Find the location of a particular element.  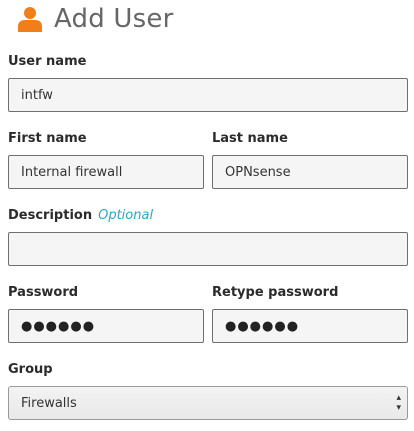

last-name-group: Last name OPNsense is located at coordinates (310, 160).